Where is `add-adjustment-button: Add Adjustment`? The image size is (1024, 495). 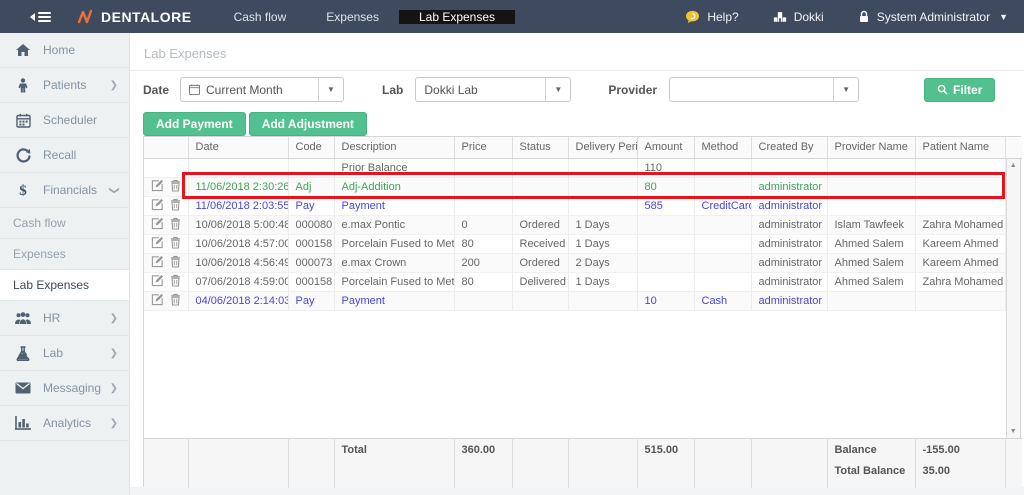 add-adjustment-button: Add Adjustment is located at coordinates (307, 124).